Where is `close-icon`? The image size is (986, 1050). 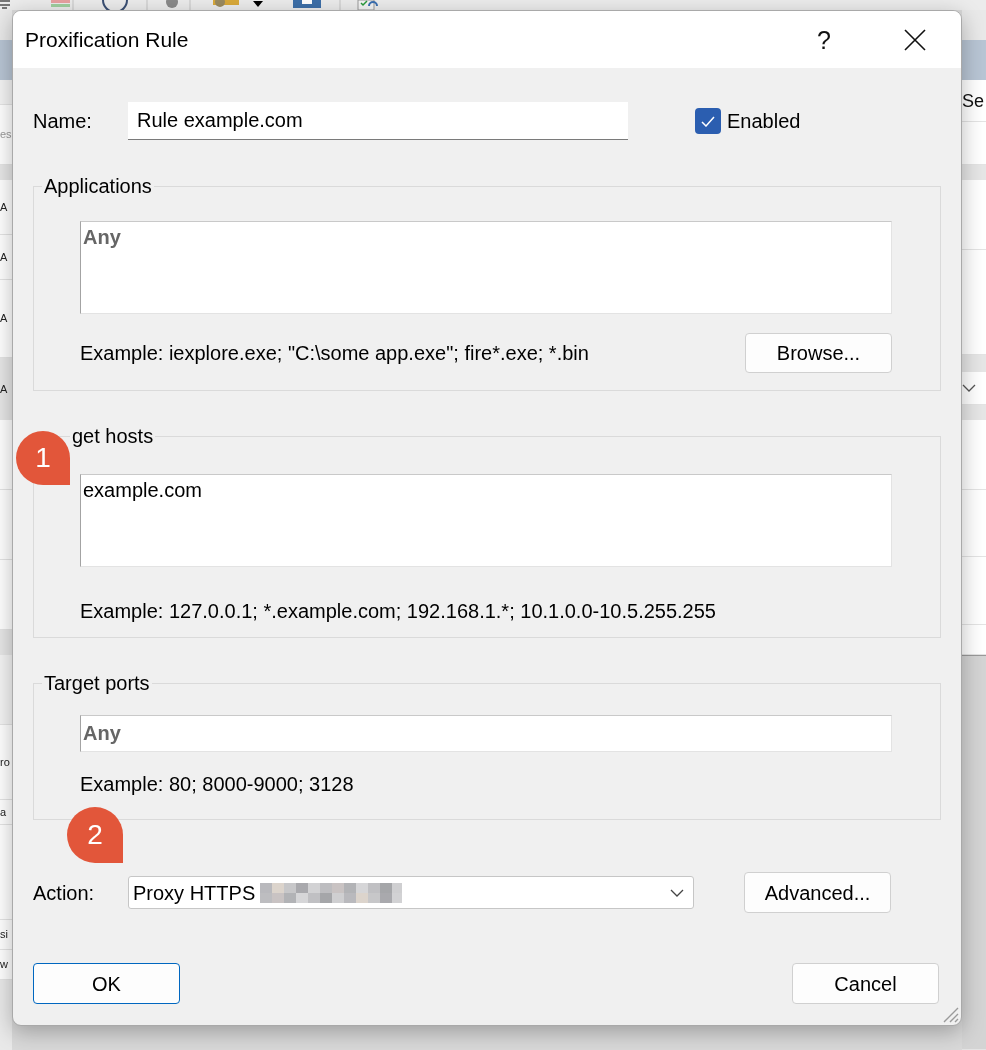 close-icon is located at coordinates (915, 39).